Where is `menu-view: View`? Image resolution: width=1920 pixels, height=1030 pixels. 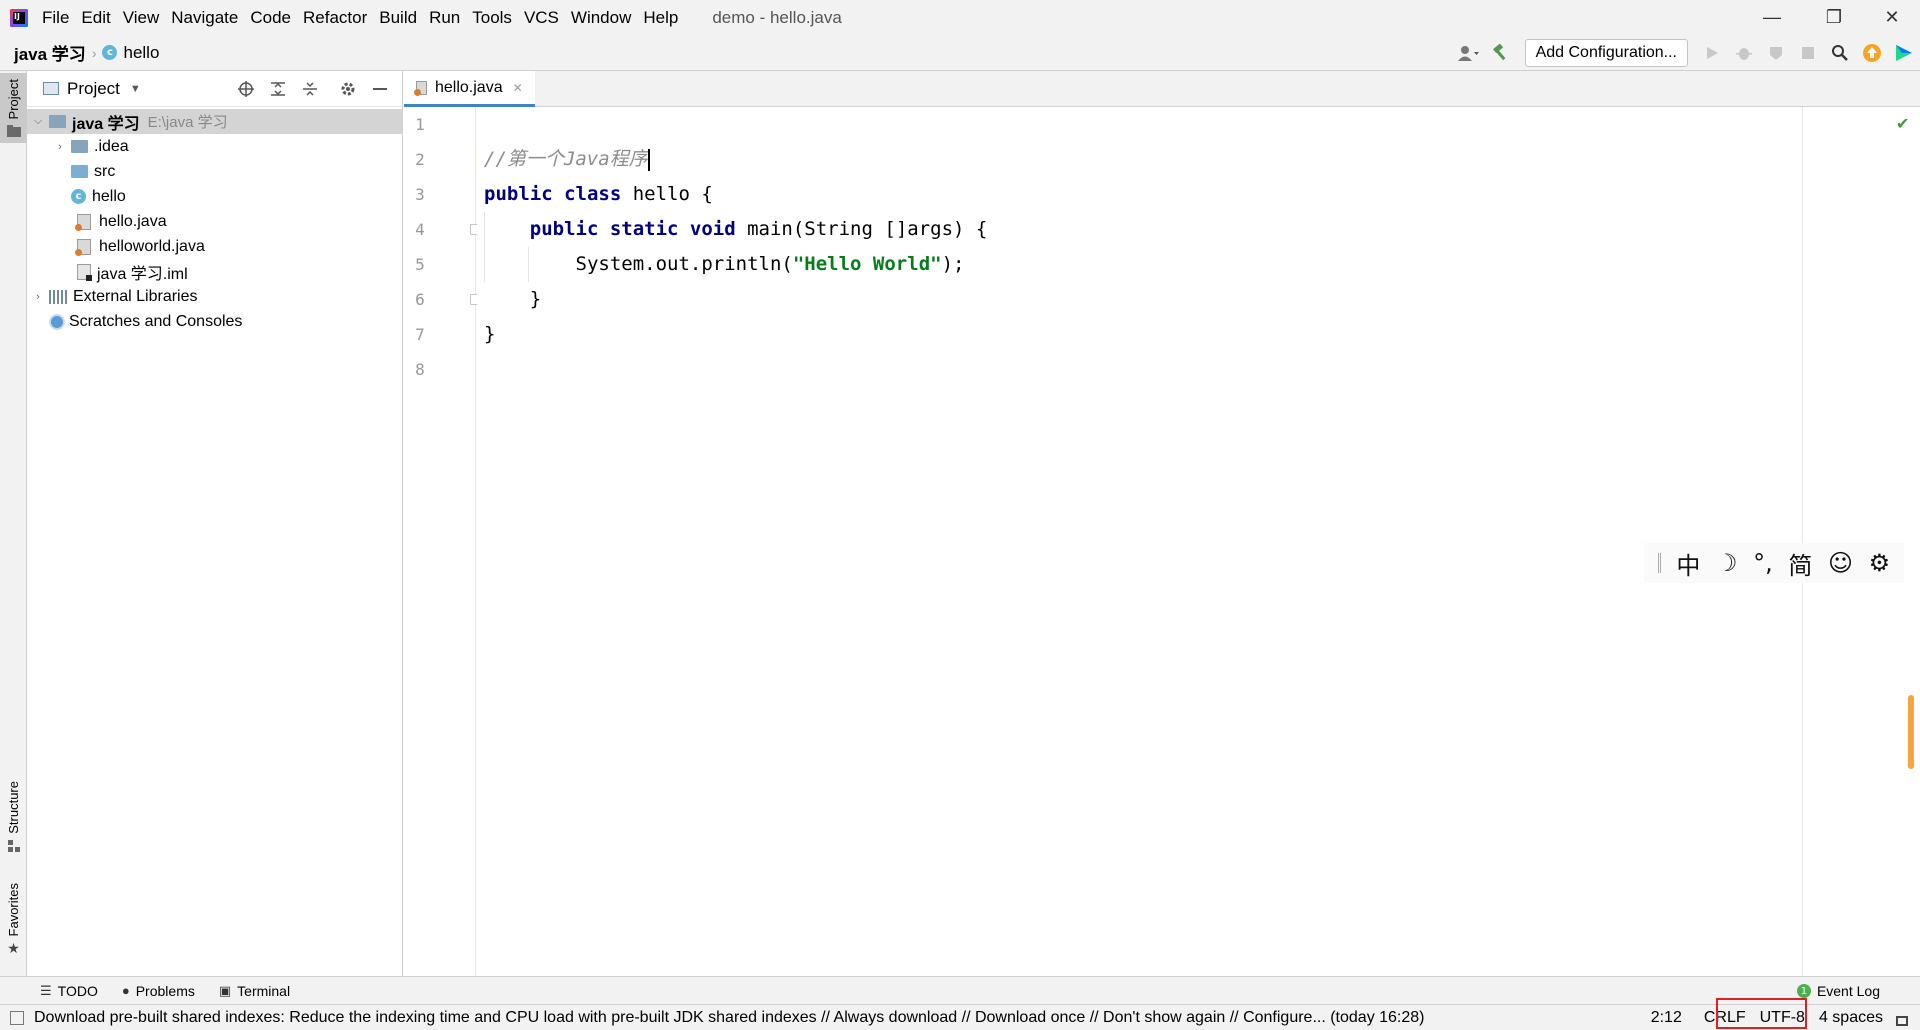 menu-view: View is located at coordinates (141, 18).